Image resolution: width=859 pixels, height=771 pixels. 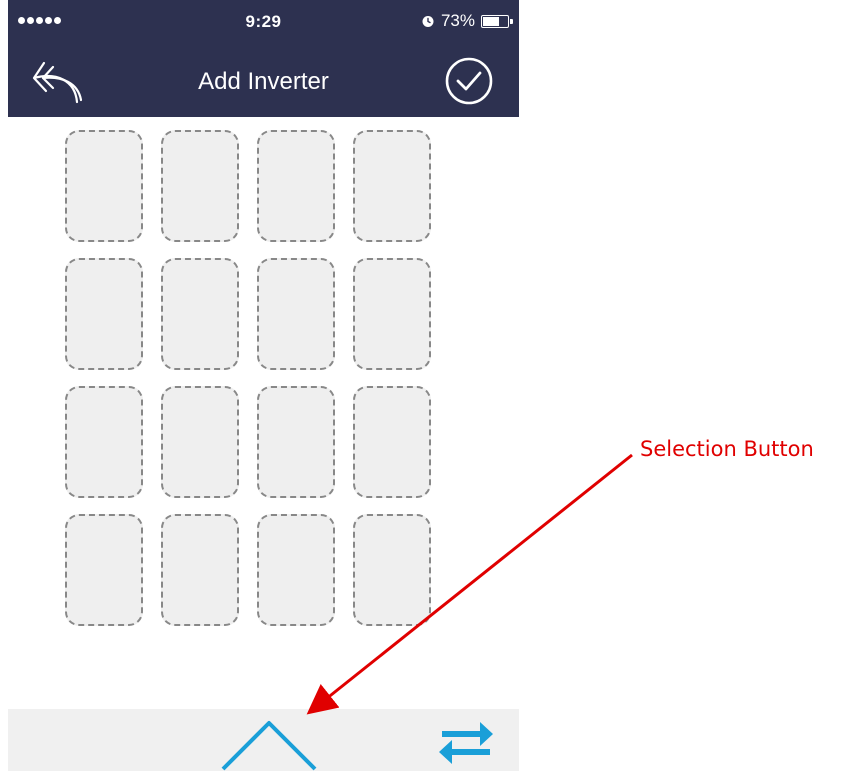 I want to click on swap-arrows-icon, so click(x=466, y=741).